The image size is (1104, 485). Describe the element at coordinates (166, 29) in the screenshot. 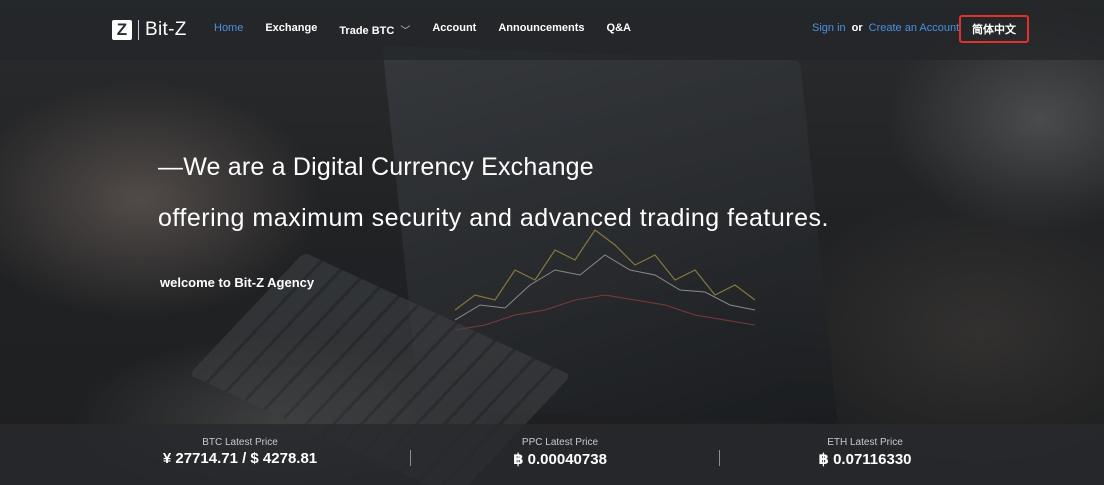

I see `brand-name: Bit-Z` at that location.